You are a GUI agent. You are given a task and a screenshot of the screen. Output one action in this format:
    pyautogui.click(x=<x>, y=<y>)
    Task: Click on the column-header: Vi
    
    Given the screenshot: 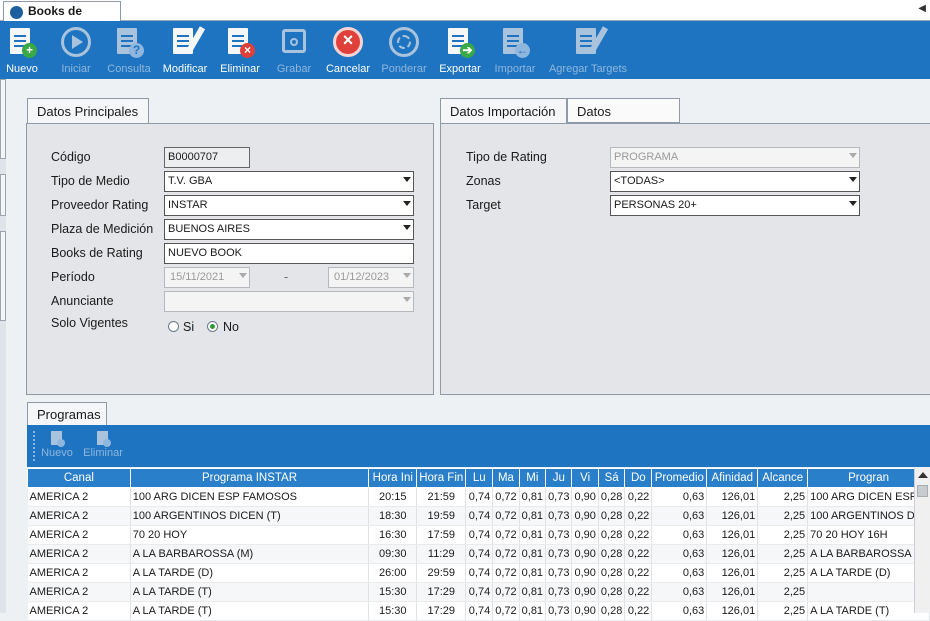 What is the action you would take?
    pyautogui.click(x=585, y=478)
    